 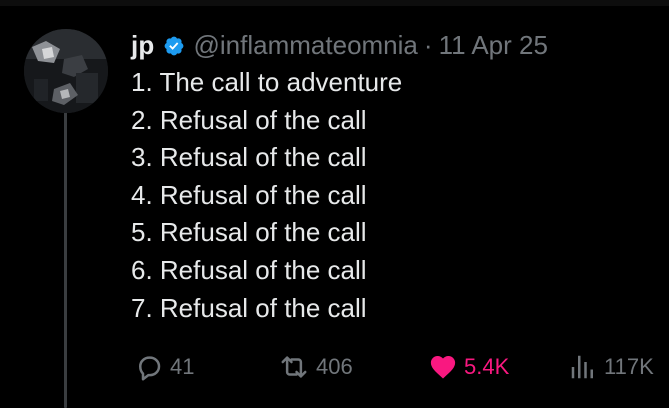 I want to click on tweet-text-line: 6. Refusal of the call, so click(x=249, y=269).